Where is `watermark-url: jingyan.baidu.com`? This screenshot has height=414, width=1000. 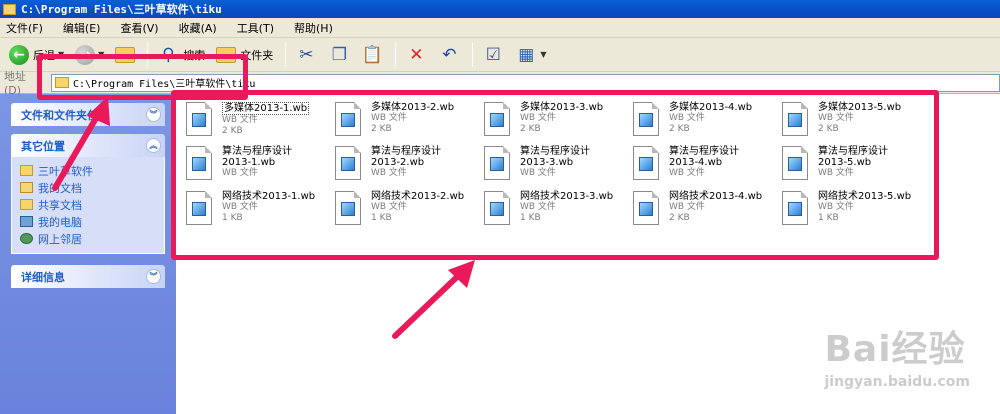 watermark-url: jingyan.baidu.com is located at coordinates (897, 382).